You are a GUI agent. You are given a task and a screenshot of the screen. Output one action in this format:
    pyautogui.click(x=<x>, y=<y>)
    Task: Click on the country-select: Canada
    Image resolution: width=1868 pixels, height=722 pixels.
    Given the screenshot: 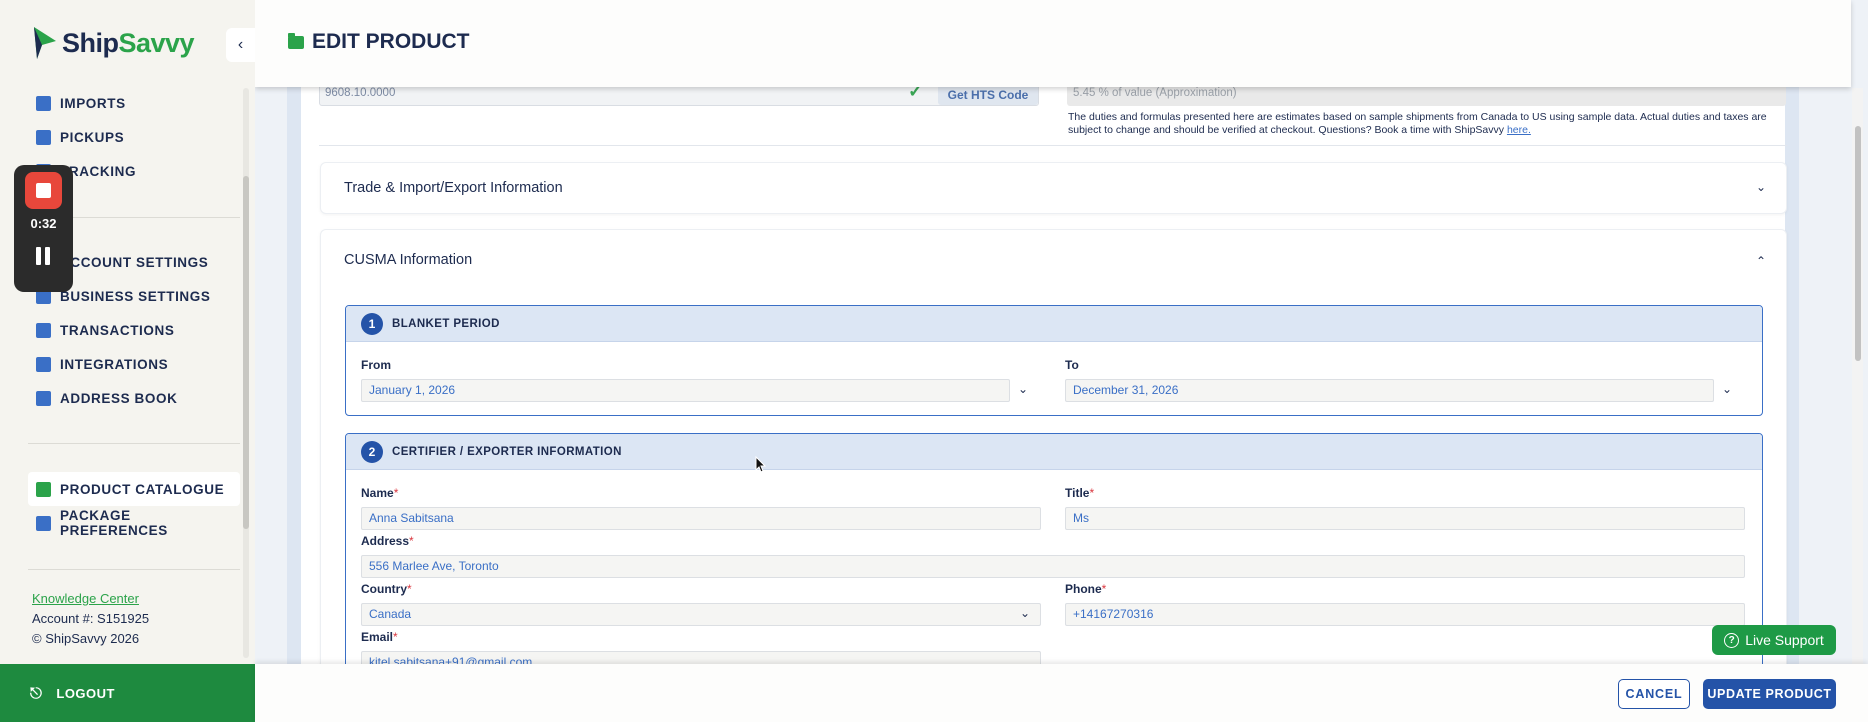 What is the action you would take?
    pyautogui.click(x=701, y=614)
    